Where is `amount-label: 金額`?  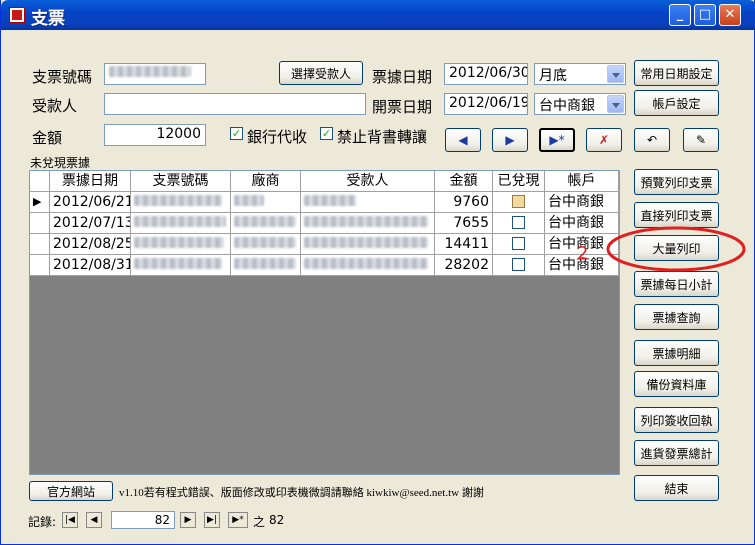
amount-label: 金額 is located at coordinates (47, 138).